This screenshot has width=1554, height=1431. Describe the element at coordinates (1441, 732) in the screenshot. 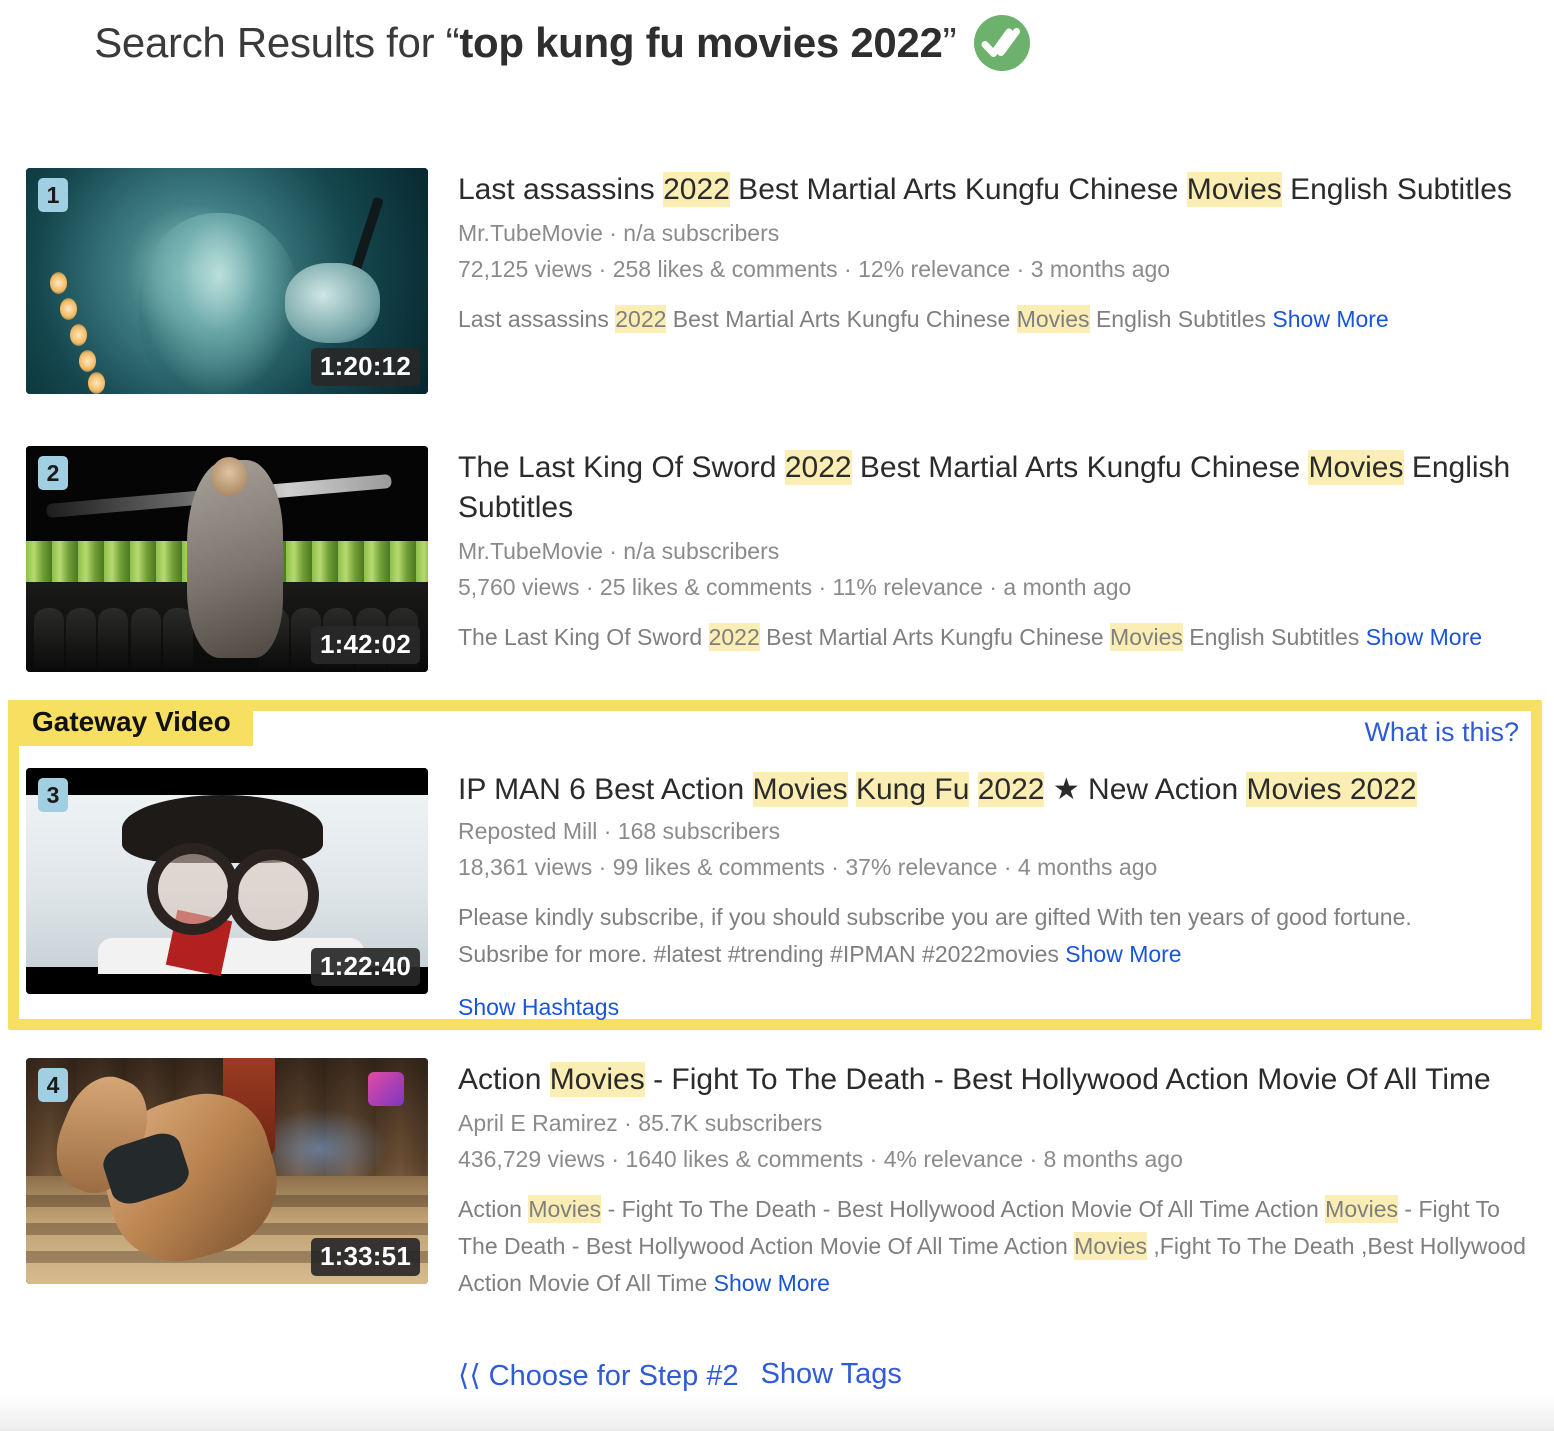

I see `what-is-this-link: What is this?` at that location.